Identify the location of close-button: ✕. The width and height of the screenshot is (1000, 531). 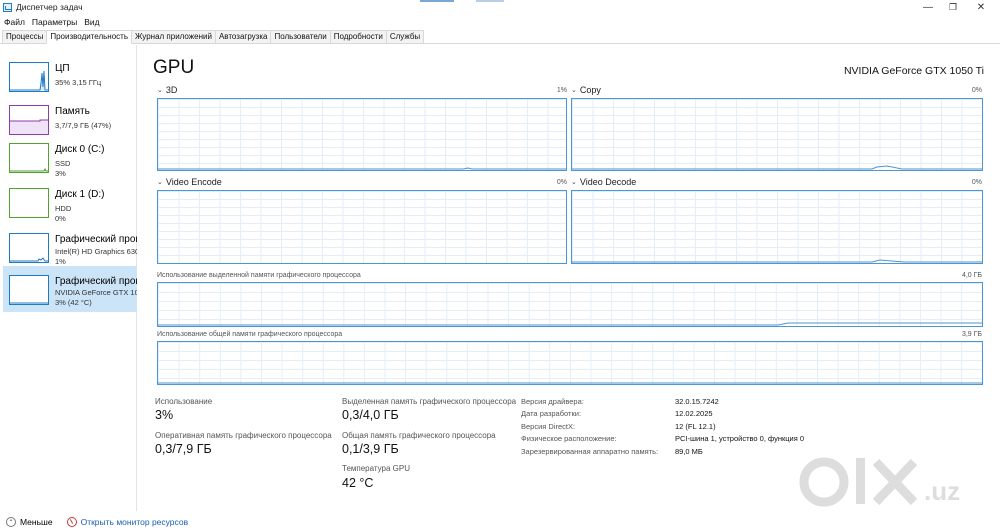
(981, 7).